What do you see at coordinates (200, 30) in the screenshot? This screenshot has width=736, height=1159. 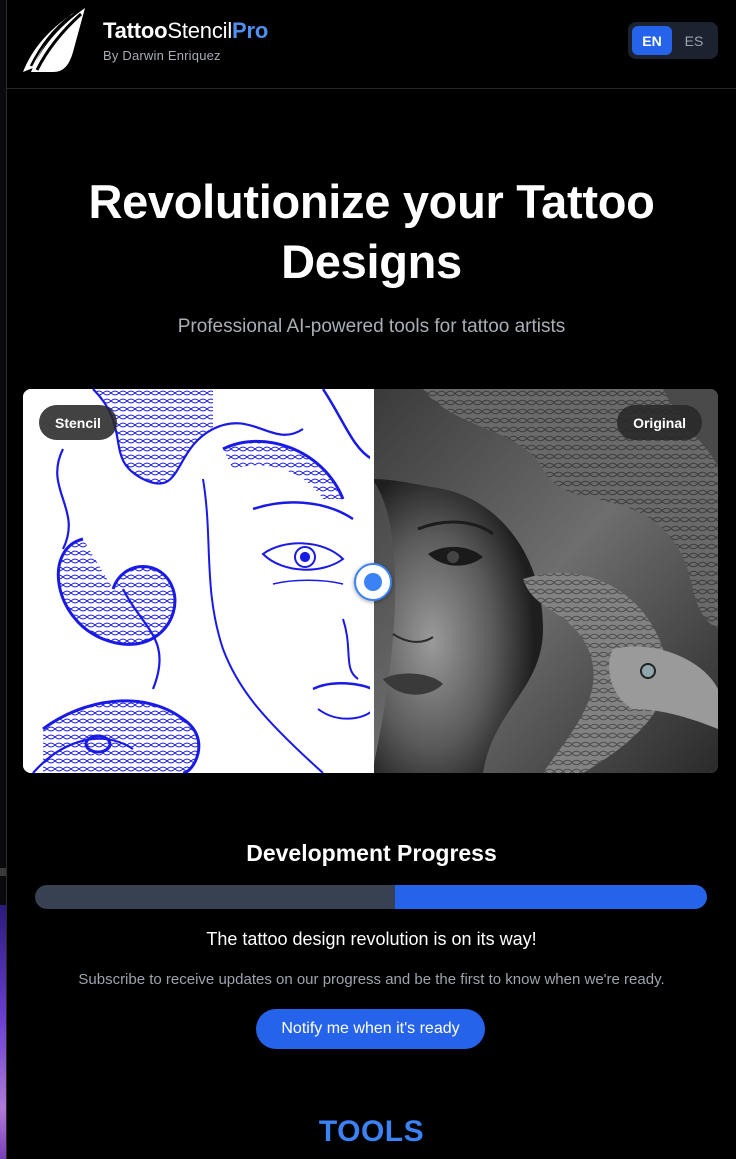 I see `brand-name-part2: Stencil` at bounding box center [200, 30].